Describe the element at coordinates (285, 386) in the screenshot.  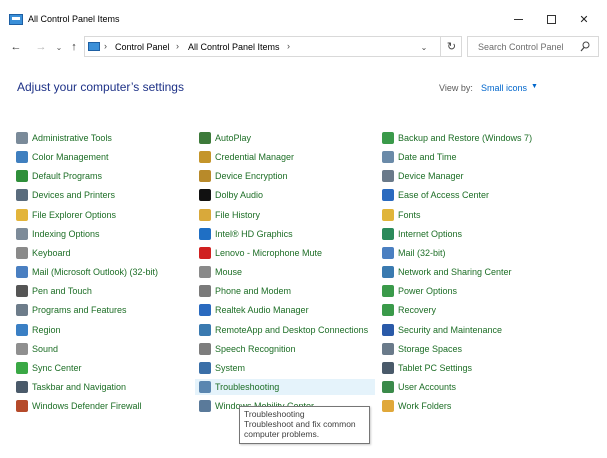
I see `control-panel-item: Troubleshooting` at that location.